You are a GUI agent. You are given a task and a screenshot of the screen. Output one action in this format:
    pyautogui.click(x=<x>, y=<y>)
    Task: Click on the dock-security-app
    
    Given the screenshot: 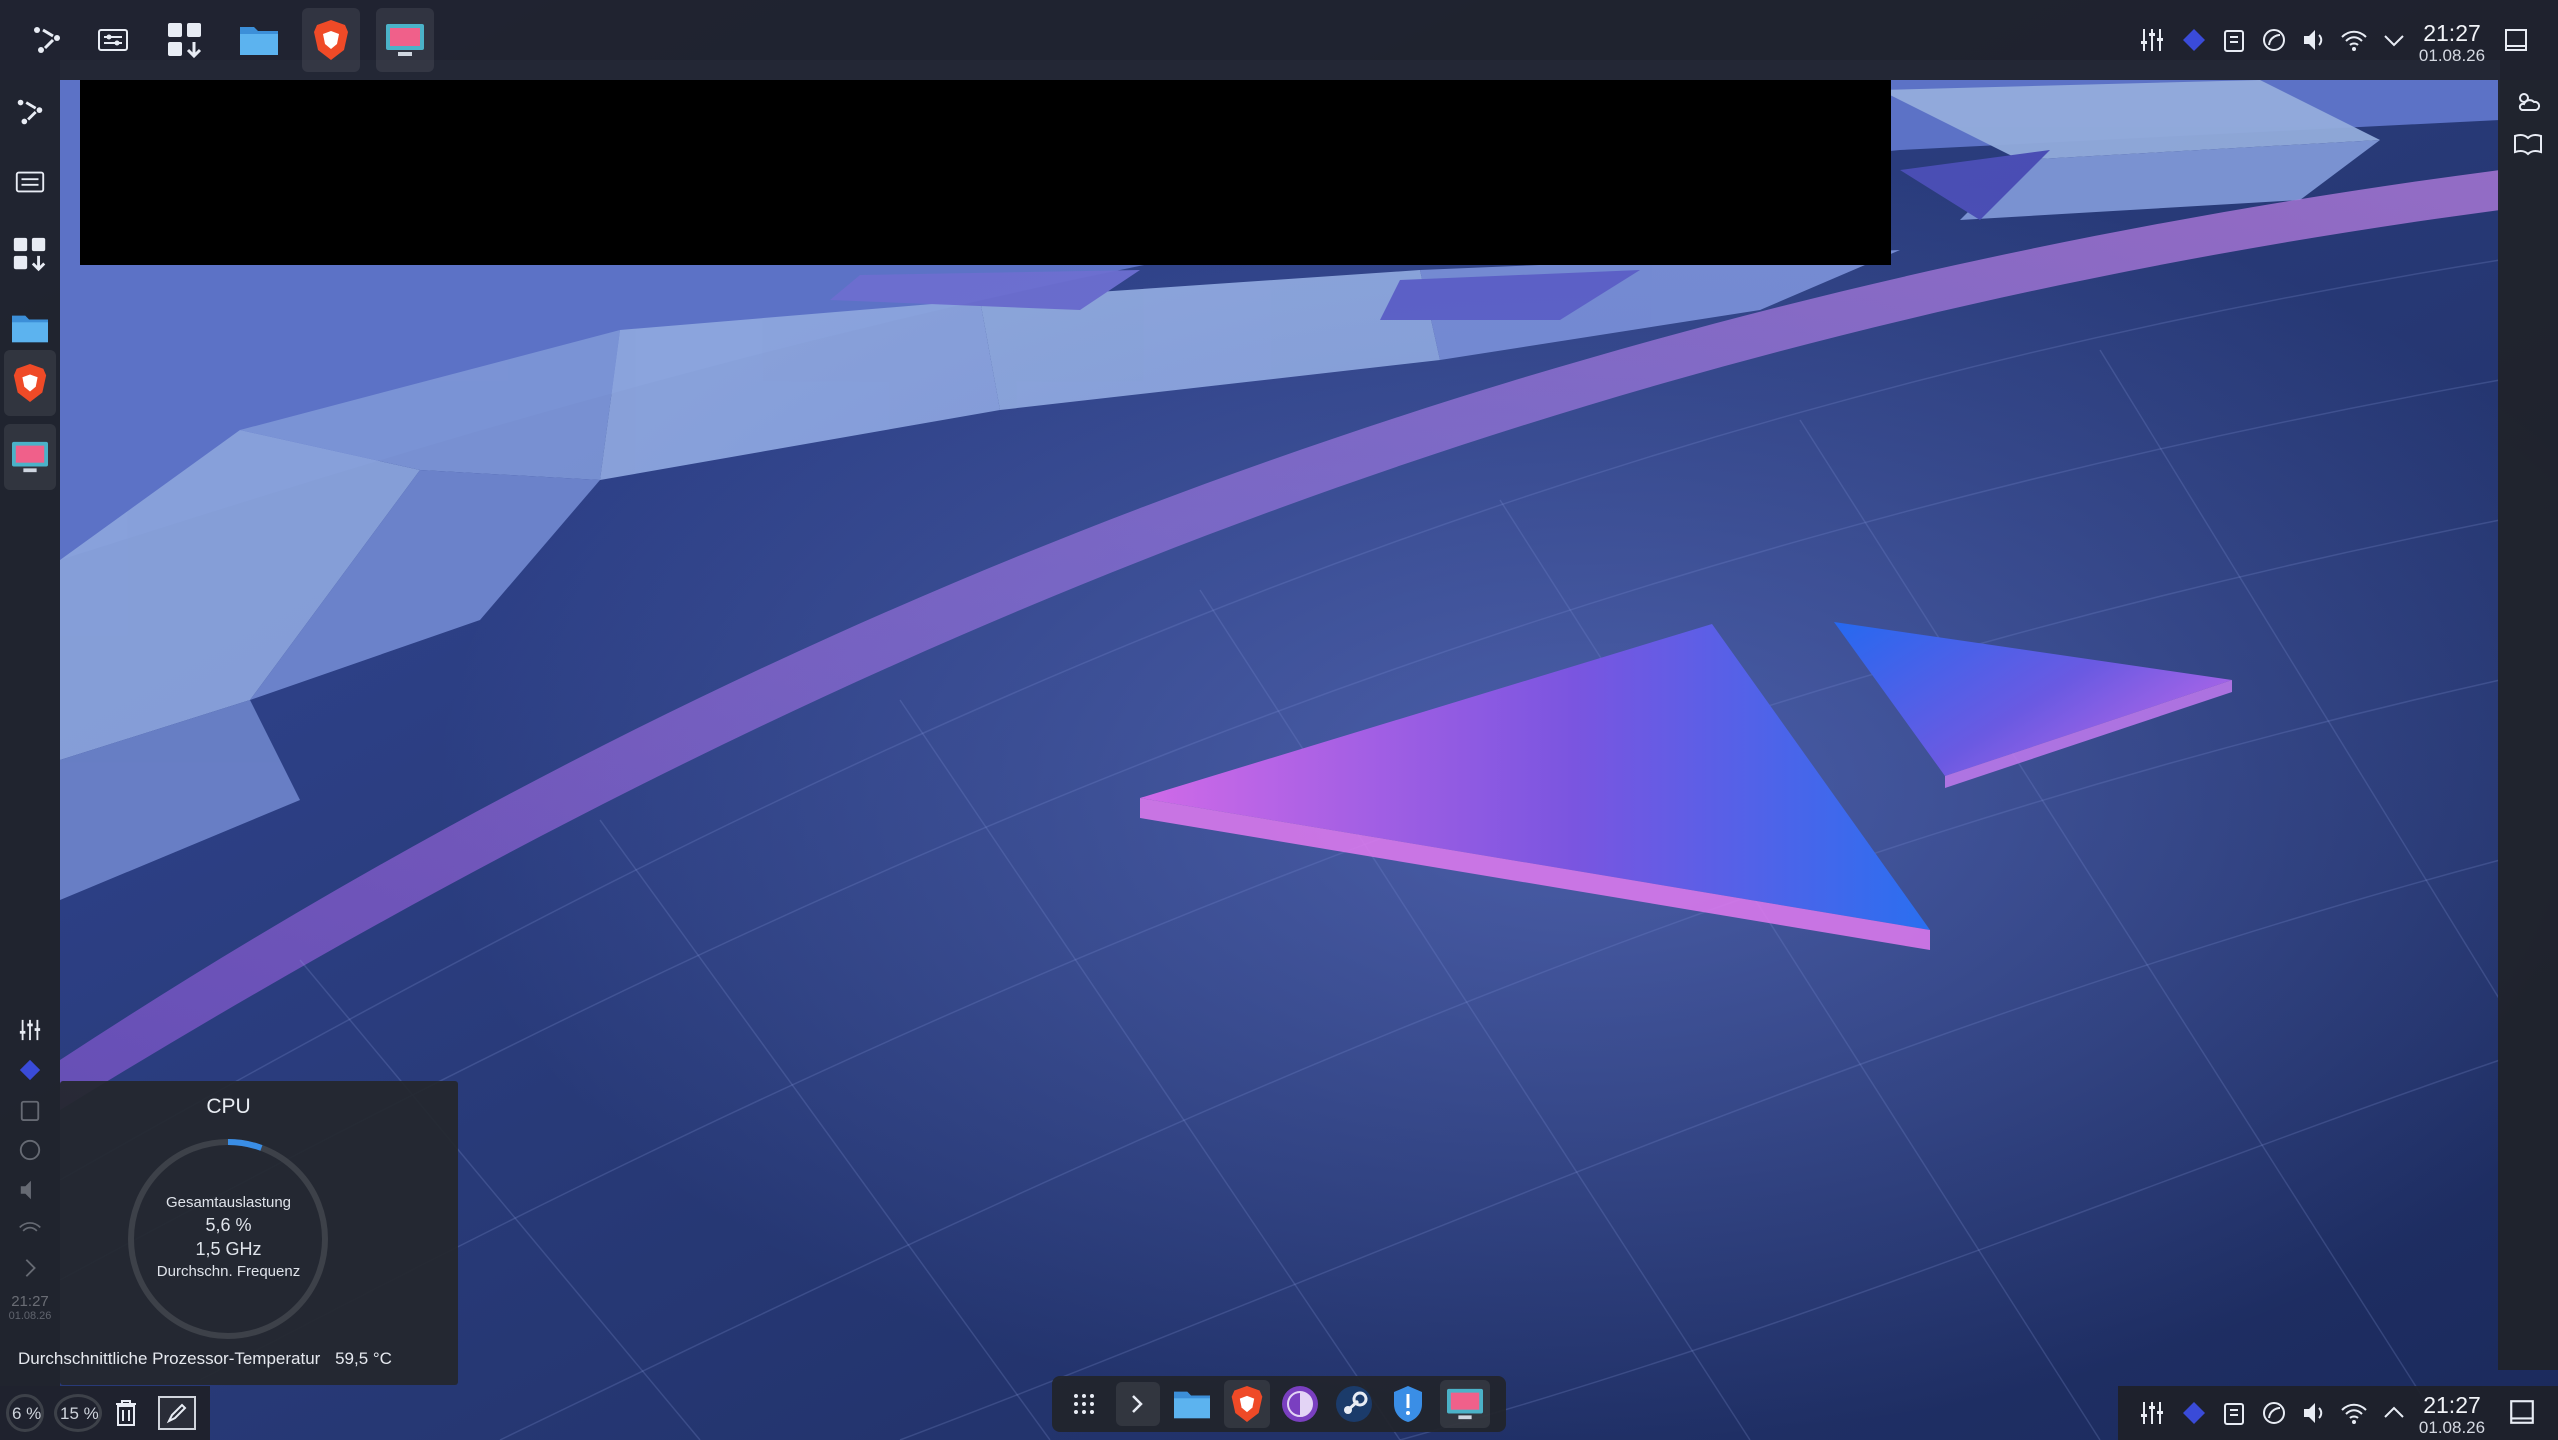 What is the action you would take?
    pyautogui.click(x=1408, y=1404)
    